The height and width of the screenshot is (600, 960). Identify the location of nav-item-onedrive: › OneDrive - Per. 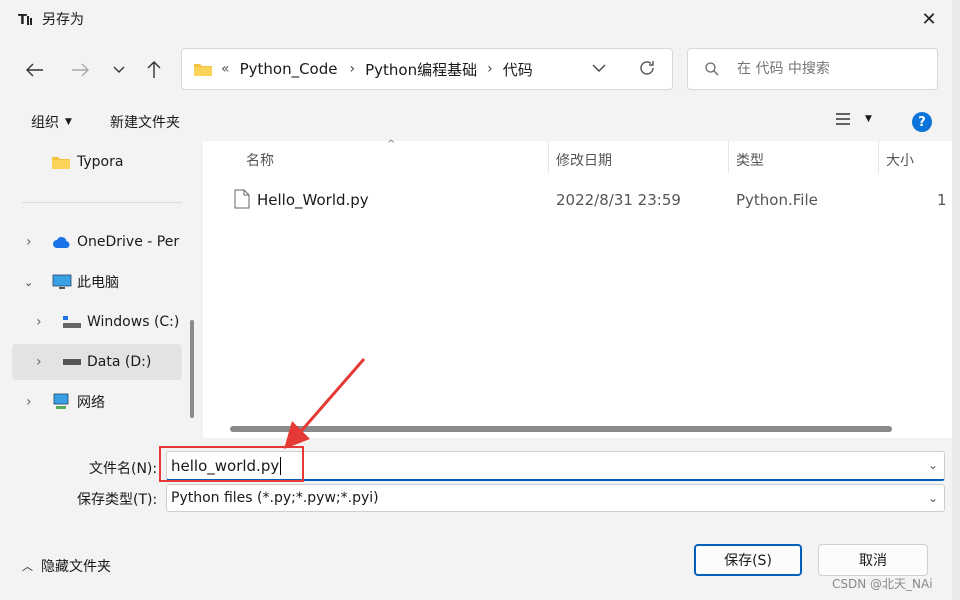
(97, 242).